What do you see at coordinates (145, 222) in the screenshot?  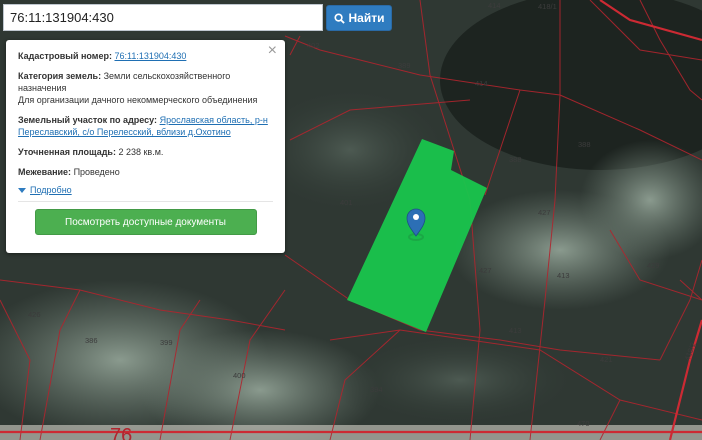 I see `view-documents-button: Посмотреть доступные документы` at bounding box center [145, 222].